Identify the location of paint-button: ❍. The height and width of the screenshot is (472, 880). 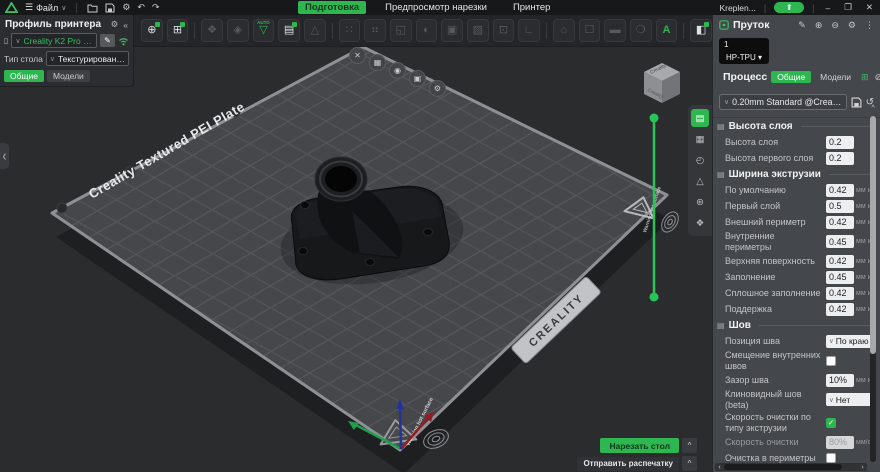
(640, 30).